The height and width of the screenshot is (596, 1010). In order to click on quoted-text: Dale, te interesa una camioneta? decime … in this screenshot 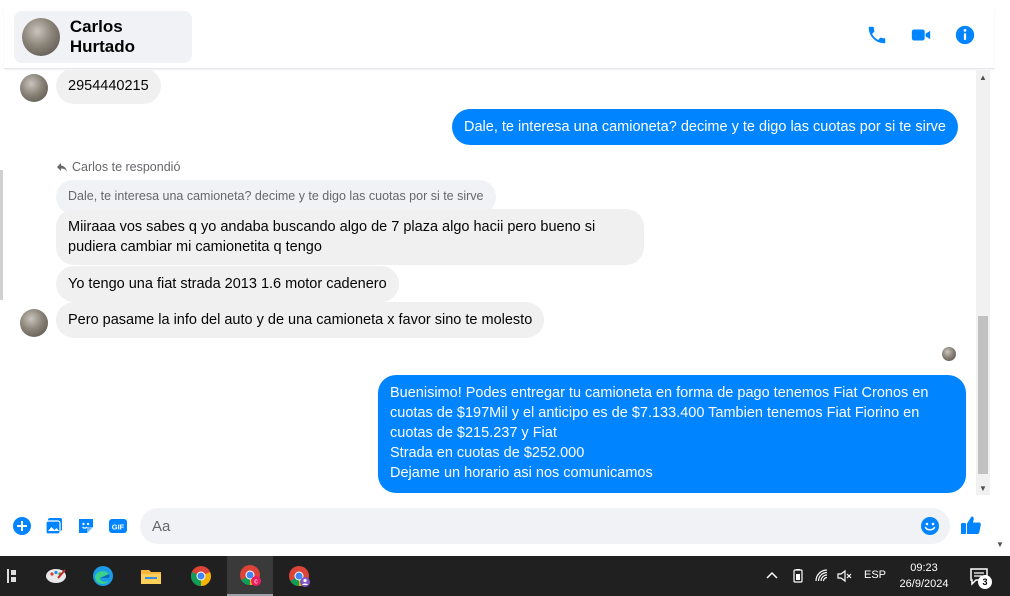, I will do `click(276, 196)`.